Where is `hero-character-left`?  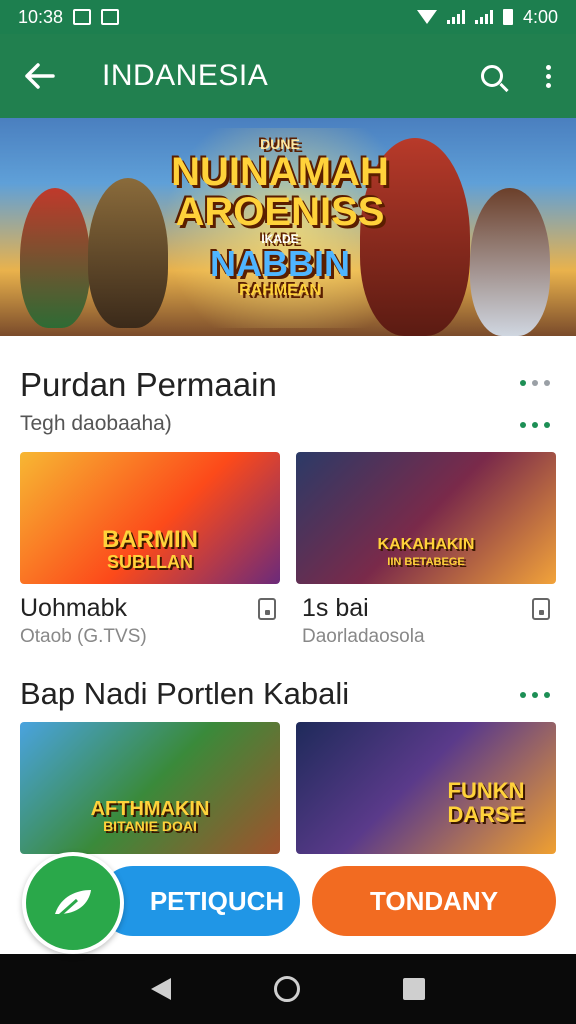 hero-character-left is located at coordinates (55, 258).